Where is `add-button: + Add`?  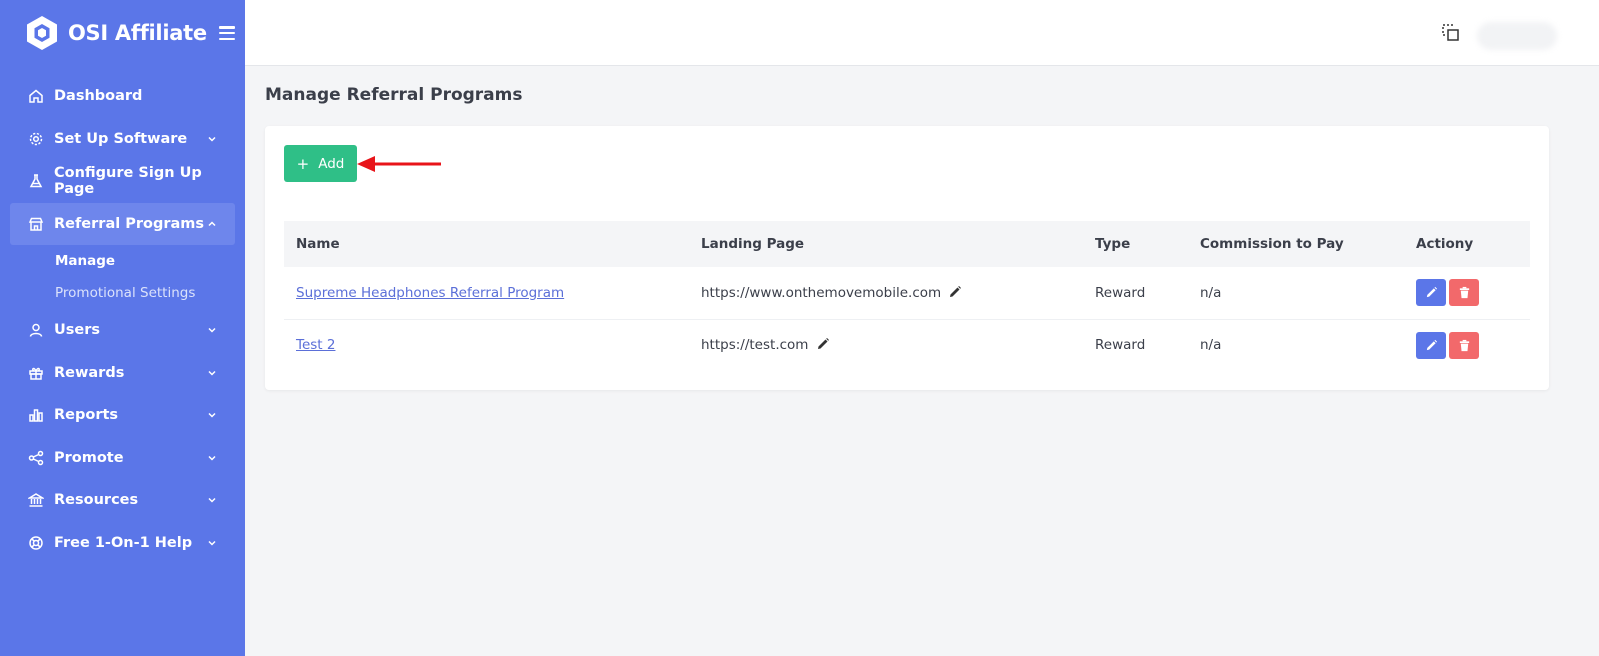
add-button: + Add is located at coordinates (320, 163).